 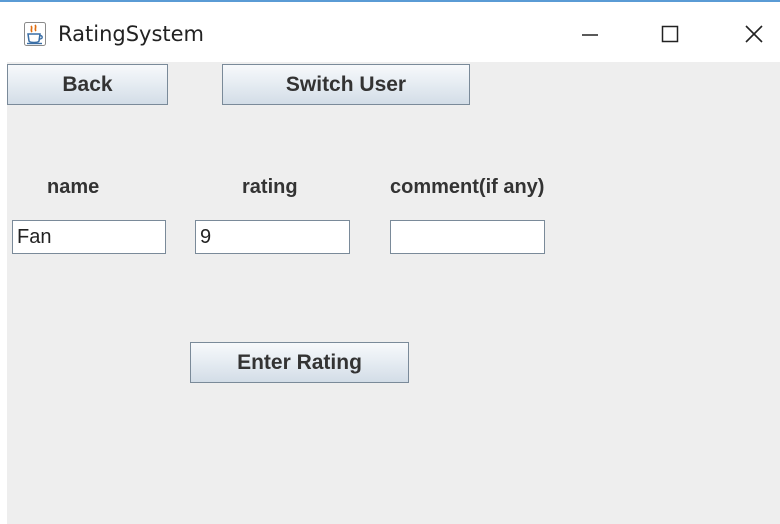 I want to click on switch-user-button: Switch User, so click(x=346, y=84).